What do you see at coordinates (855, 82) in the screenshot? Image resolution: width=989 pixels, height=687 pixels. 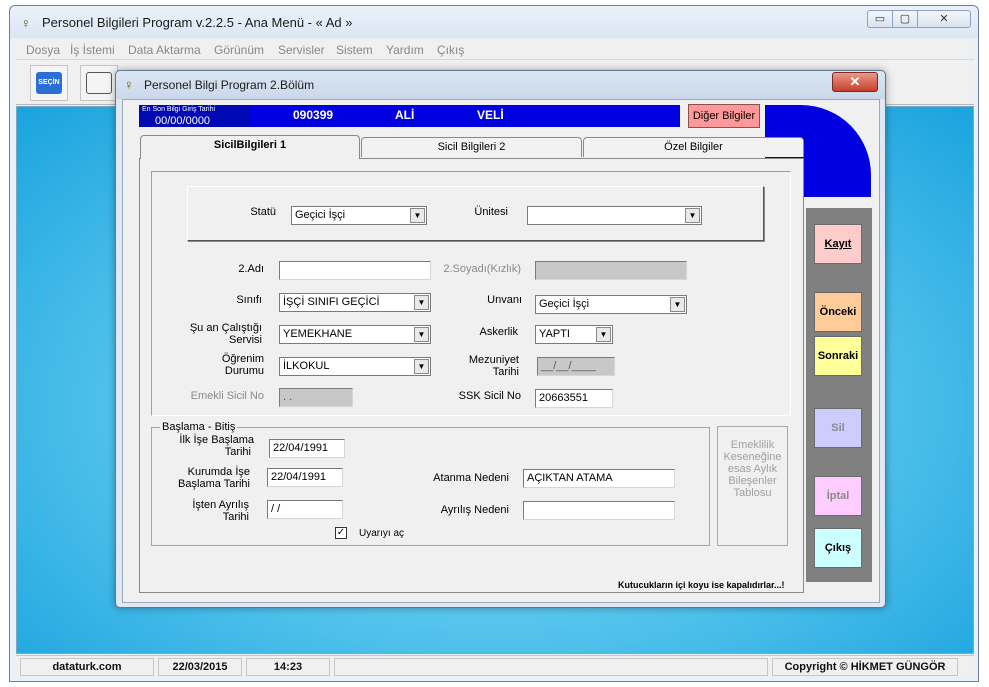 I see `dialog-close-button: ✕` at bounding box center [855, 82].